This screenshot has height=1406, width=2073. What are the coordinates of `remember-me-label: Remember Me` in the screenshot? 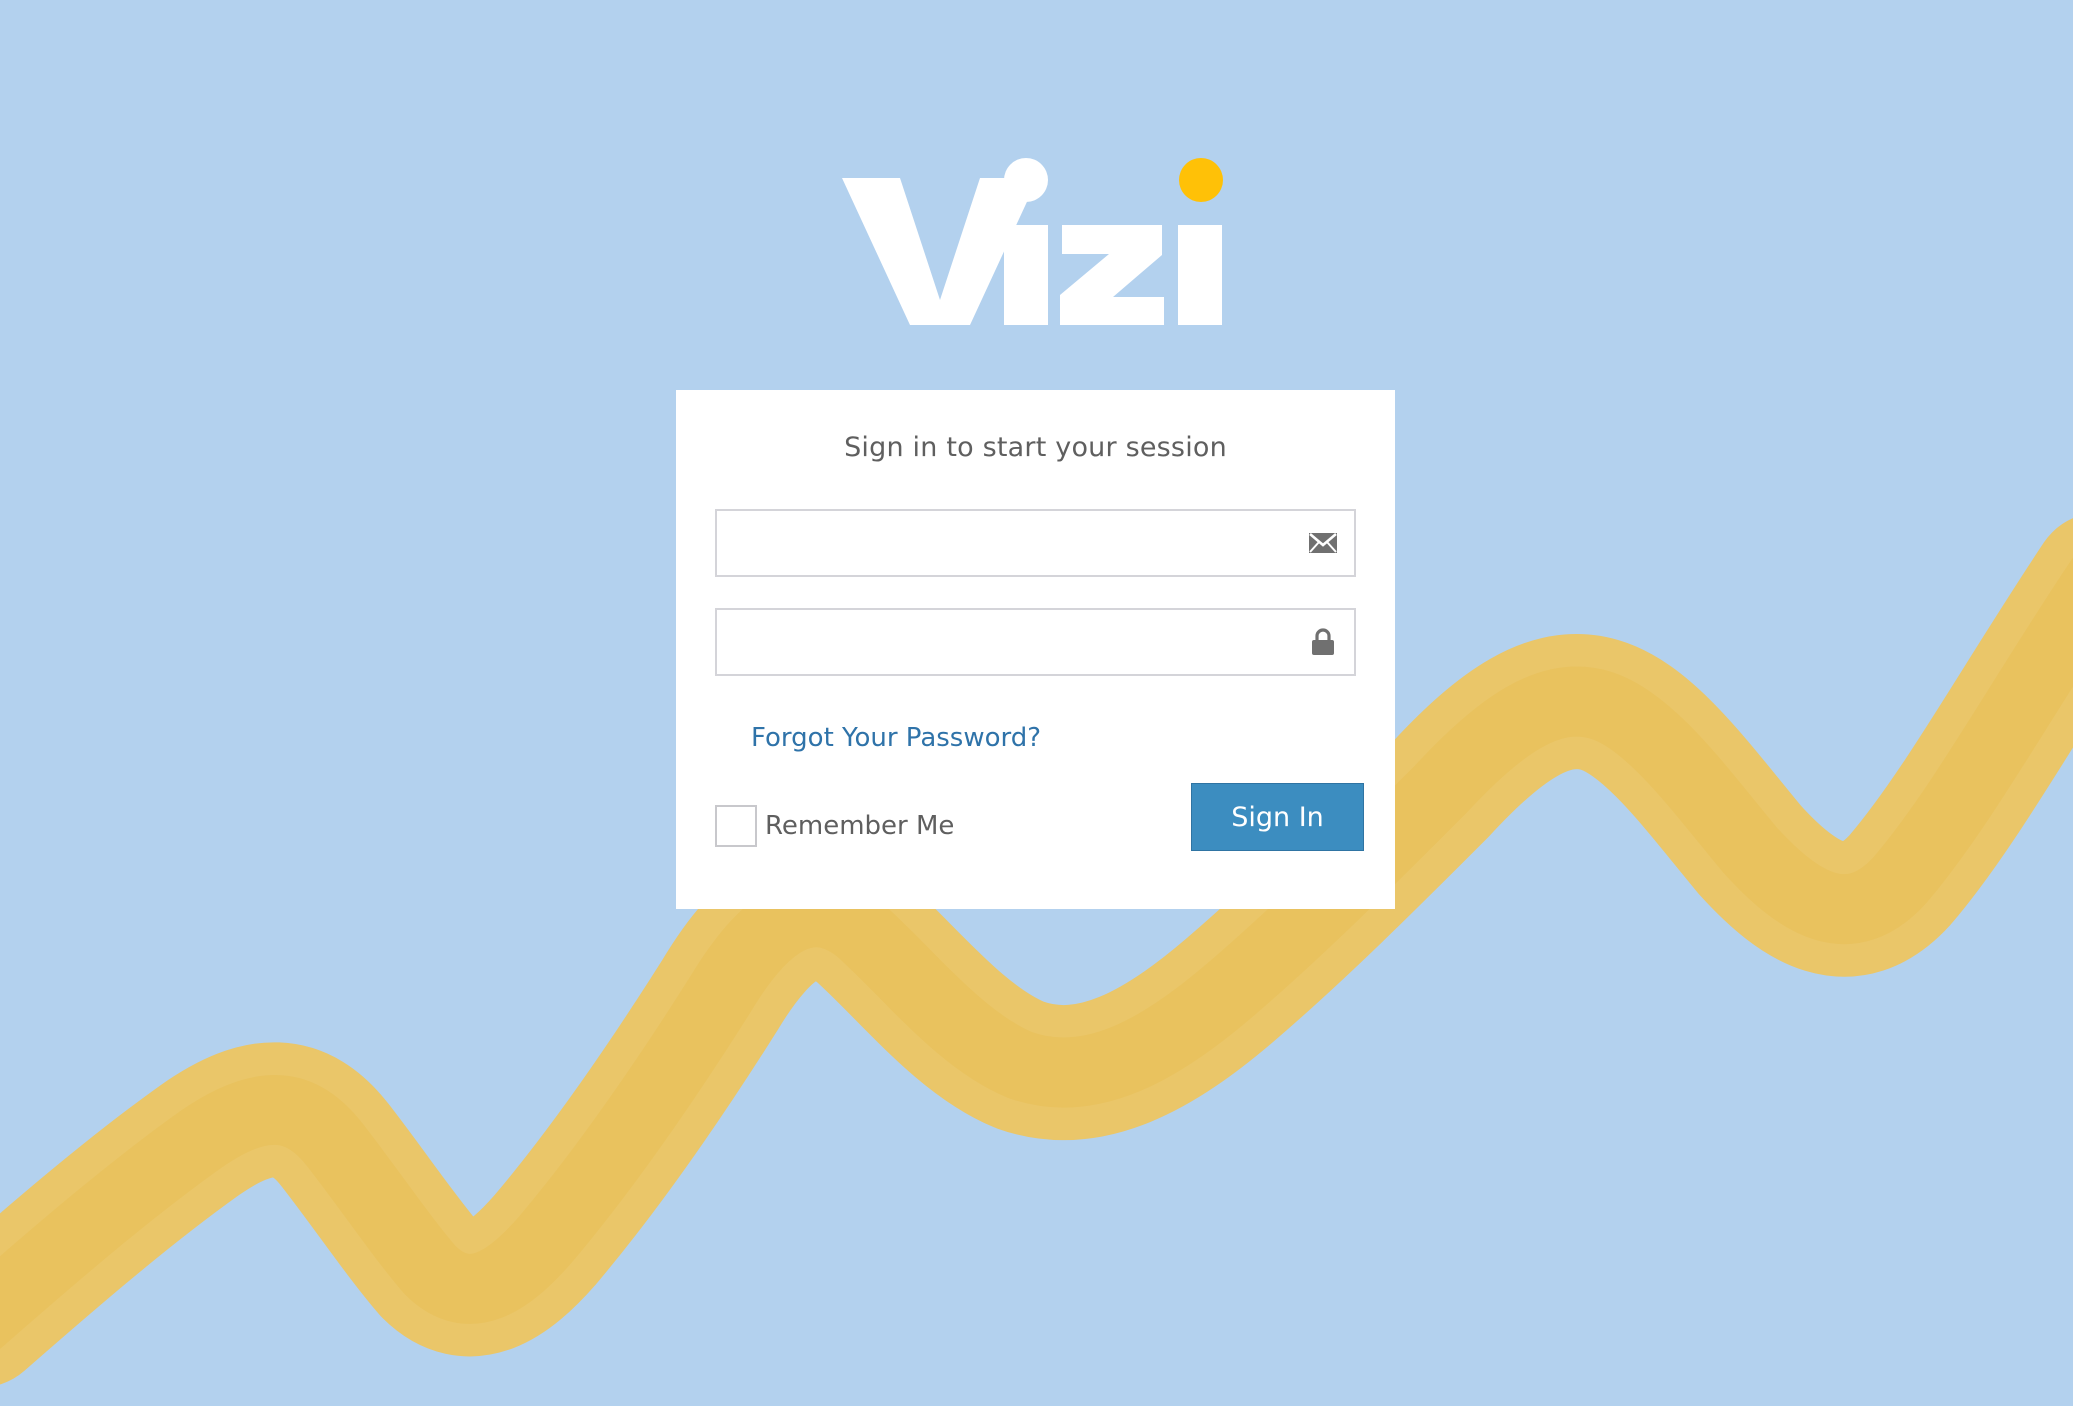 It's located at (860, 826).